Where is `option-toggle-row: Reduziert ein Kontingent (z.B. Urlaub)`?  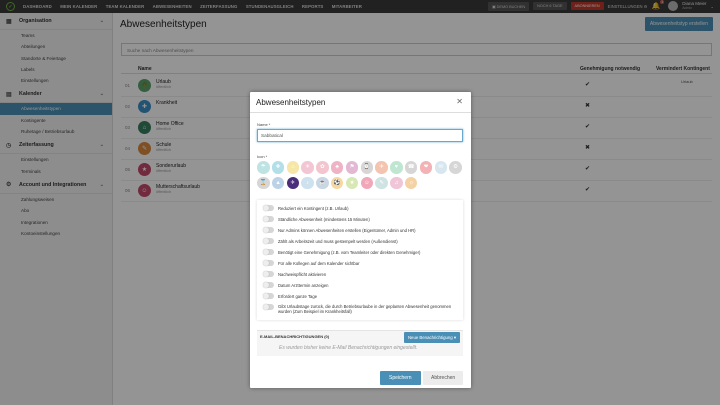
option-toggle-row: Reduziert ein Kontingent (z.B. Urlaub) is located at coordinates (306, 208).